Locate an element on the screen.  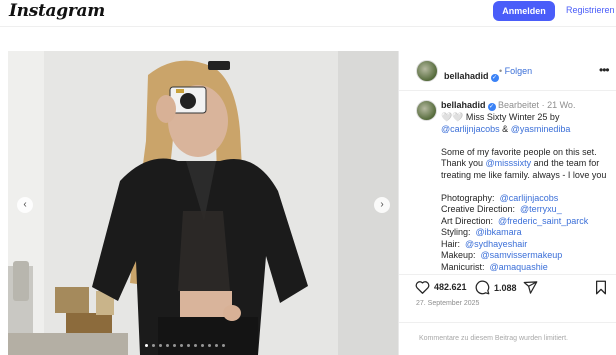
chevron-left-icon: ‹ is located at coordinates (25, 204).